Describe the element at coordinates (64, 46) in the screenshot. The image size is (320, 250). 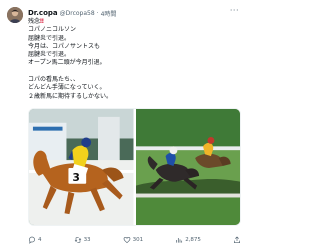
I see `text-line: 今月は、コパノサントスも` at that location.